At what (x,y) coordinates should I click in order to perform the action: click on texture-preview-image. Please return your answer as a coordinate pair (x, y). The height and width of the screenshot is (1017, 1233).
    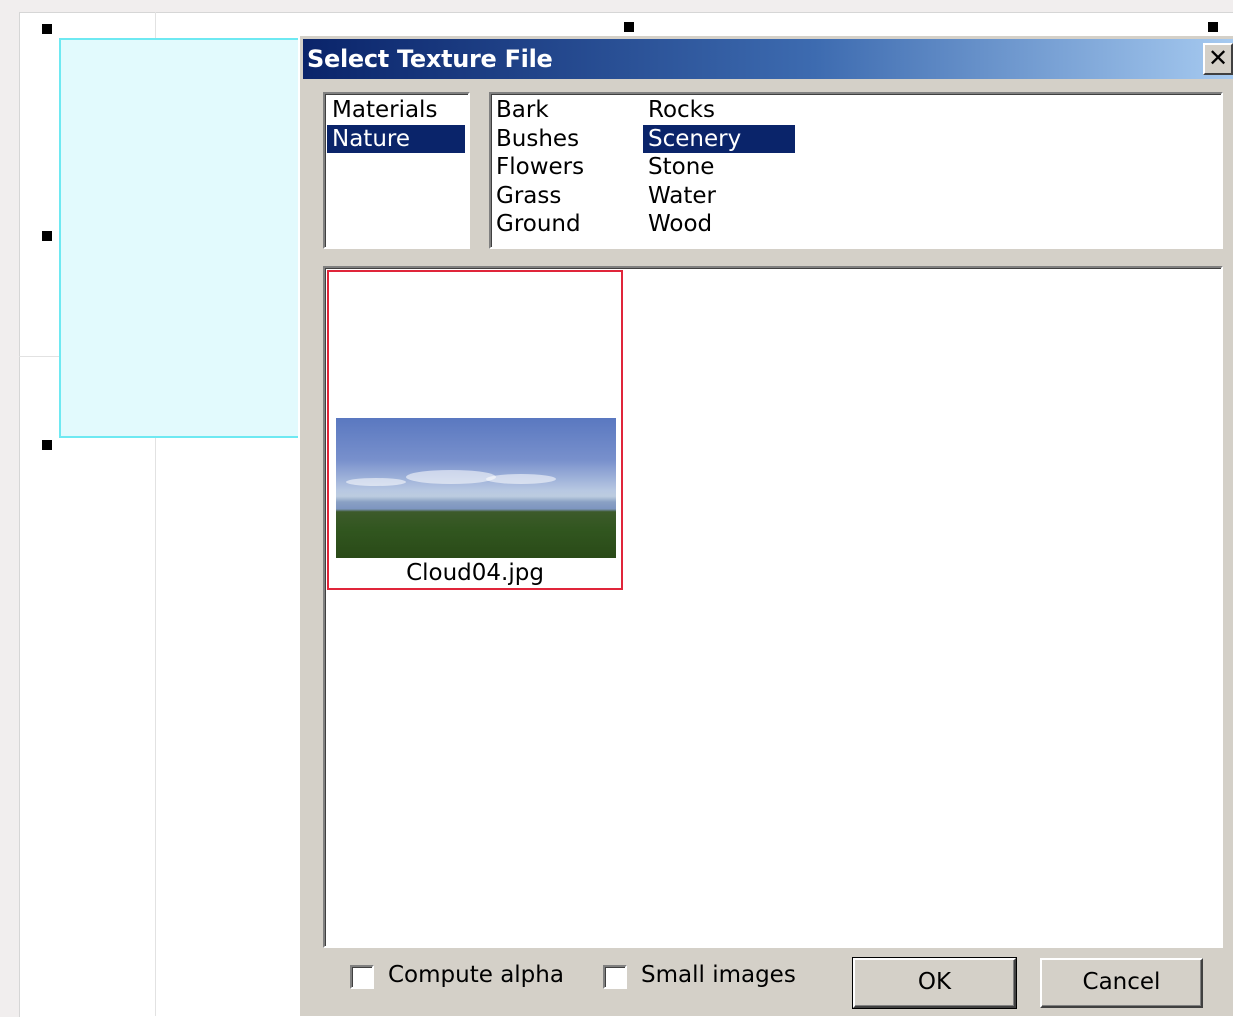
    Looking at the image, I should click on (476, 488).